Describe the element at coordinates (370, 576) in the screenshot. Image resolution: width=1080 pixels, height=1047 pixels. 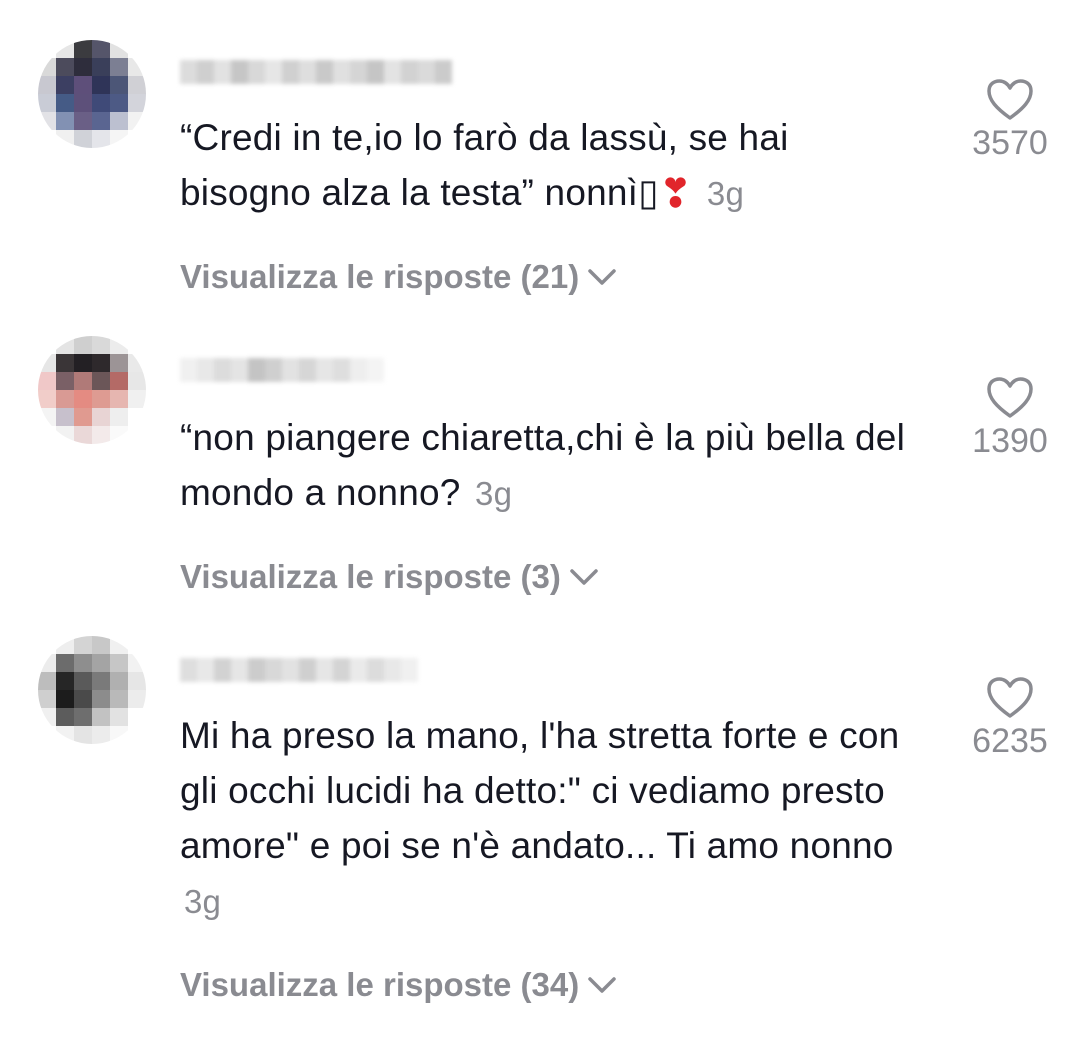
I see `view-replies-label: Visualizza le risposte (3)` at that location.